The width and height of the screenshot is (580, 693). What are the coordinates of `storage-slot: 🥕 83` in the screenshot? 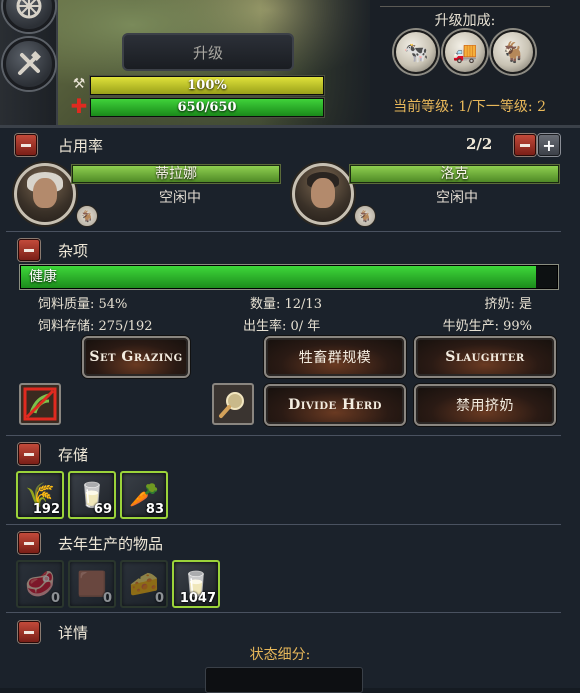 It's located at (144, 495).